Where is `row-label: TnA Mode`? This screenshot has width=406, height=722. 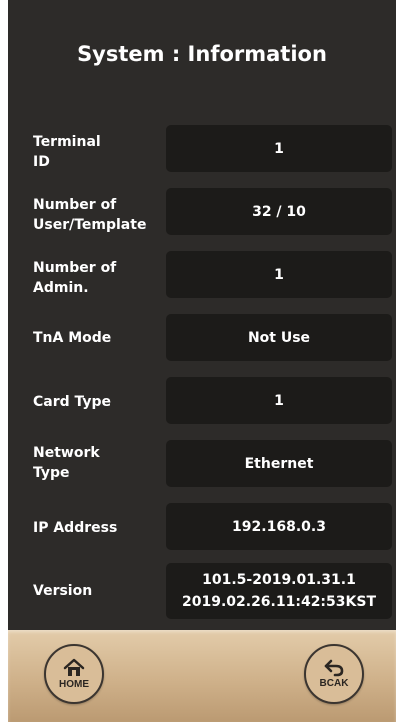
row-label: TnA Mode is located at coordinates (72, 338).